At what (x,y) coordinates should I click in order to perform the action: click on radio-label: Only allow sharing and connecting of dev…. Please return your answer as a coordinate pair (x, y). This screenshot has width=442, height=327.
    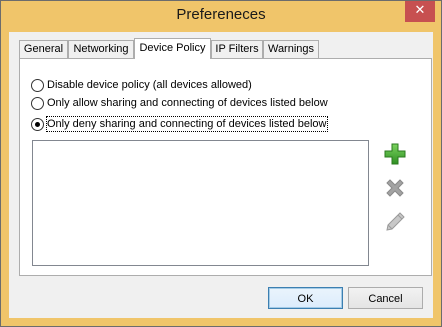
    Looking at the image, I should click on (187, 103).